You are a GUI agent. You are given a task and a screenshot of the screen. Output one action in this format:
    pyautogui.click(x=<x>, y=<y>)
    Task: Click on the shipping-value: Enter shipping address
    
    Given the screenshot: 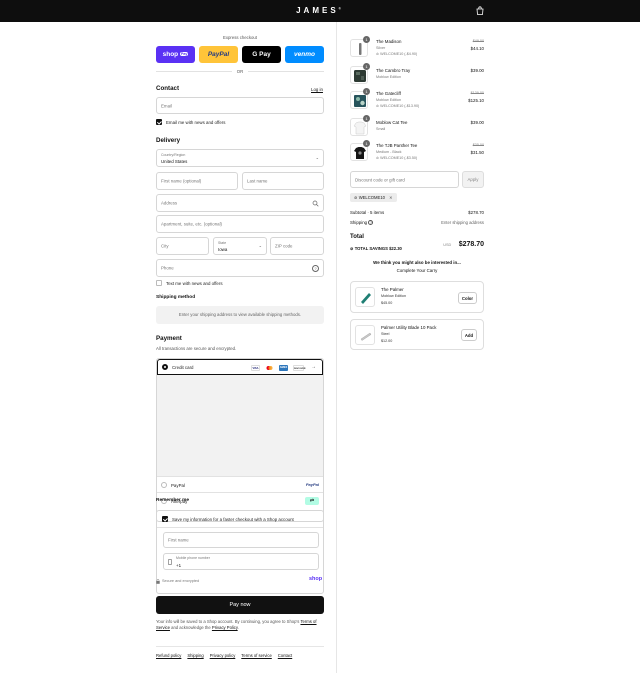 What is the action you would take?
    pyautogui.click(x=462, y=222)
    